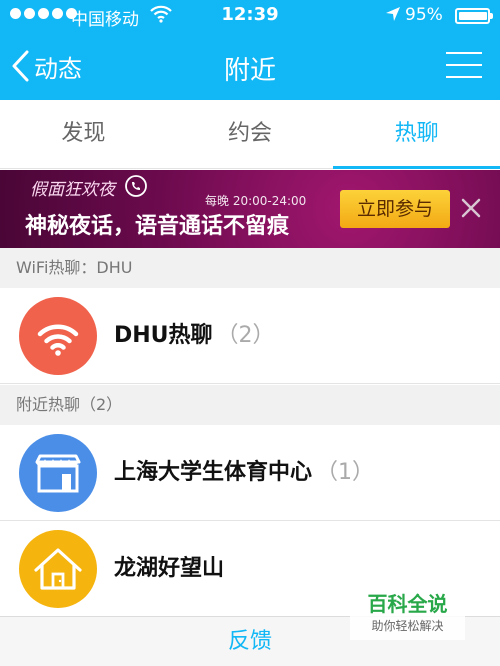 The image size is (500, 666). What do you see at coordinates (416, 134) in the screenshot?
I see `tab-hot-chat: 热聊` at bounding box center [416, 134].